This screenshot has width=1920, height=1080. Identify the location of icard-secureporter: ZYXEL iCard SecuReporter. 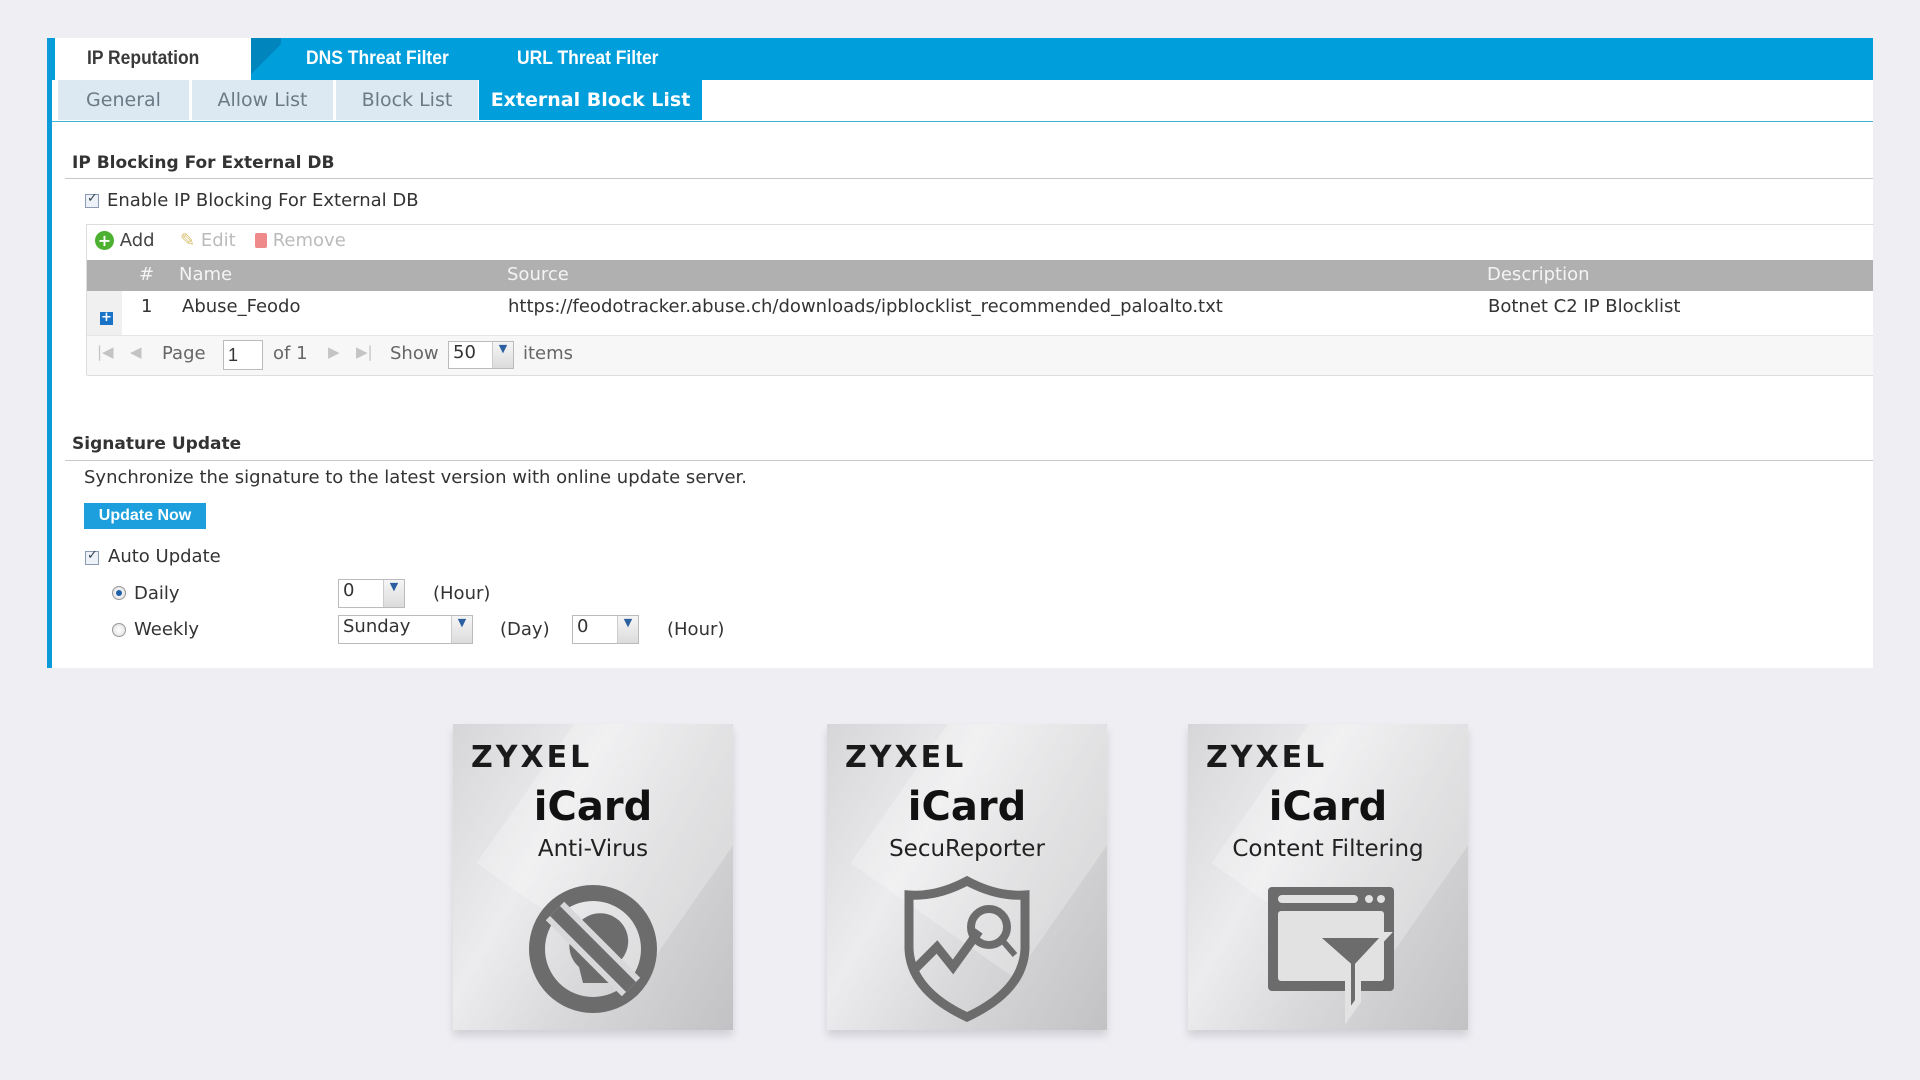
(967, 877).